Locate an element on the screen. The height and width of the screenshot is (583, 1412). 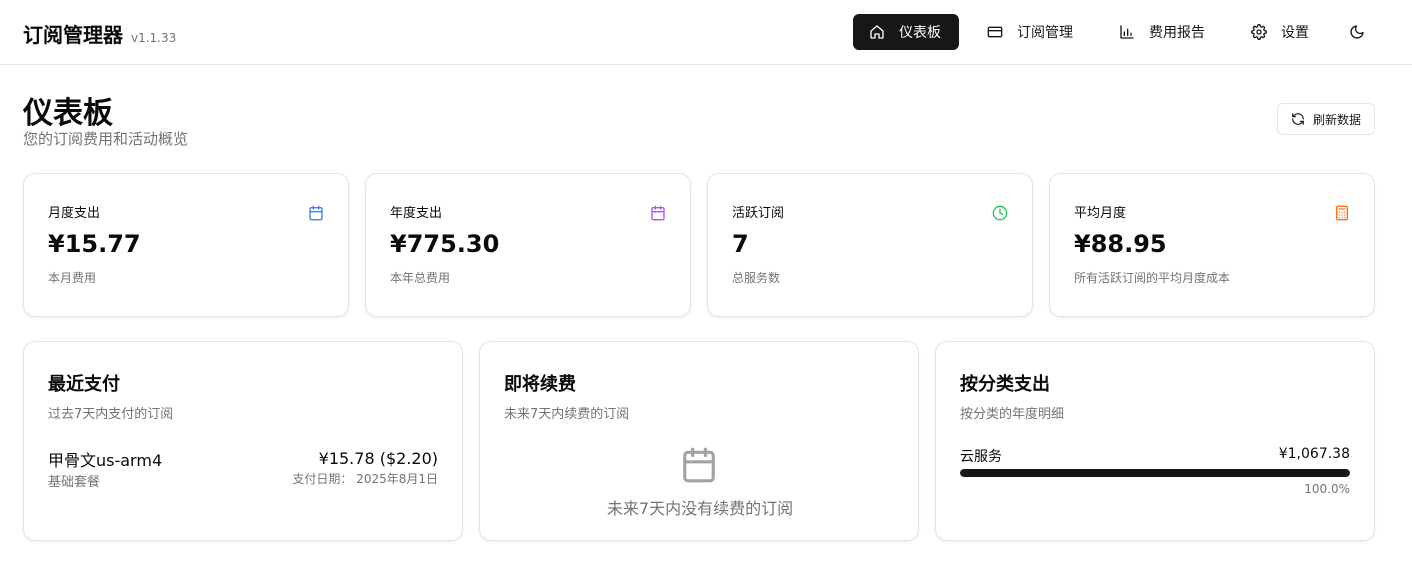
stat-note: 总服务数 is located at coordinates (756, 278).